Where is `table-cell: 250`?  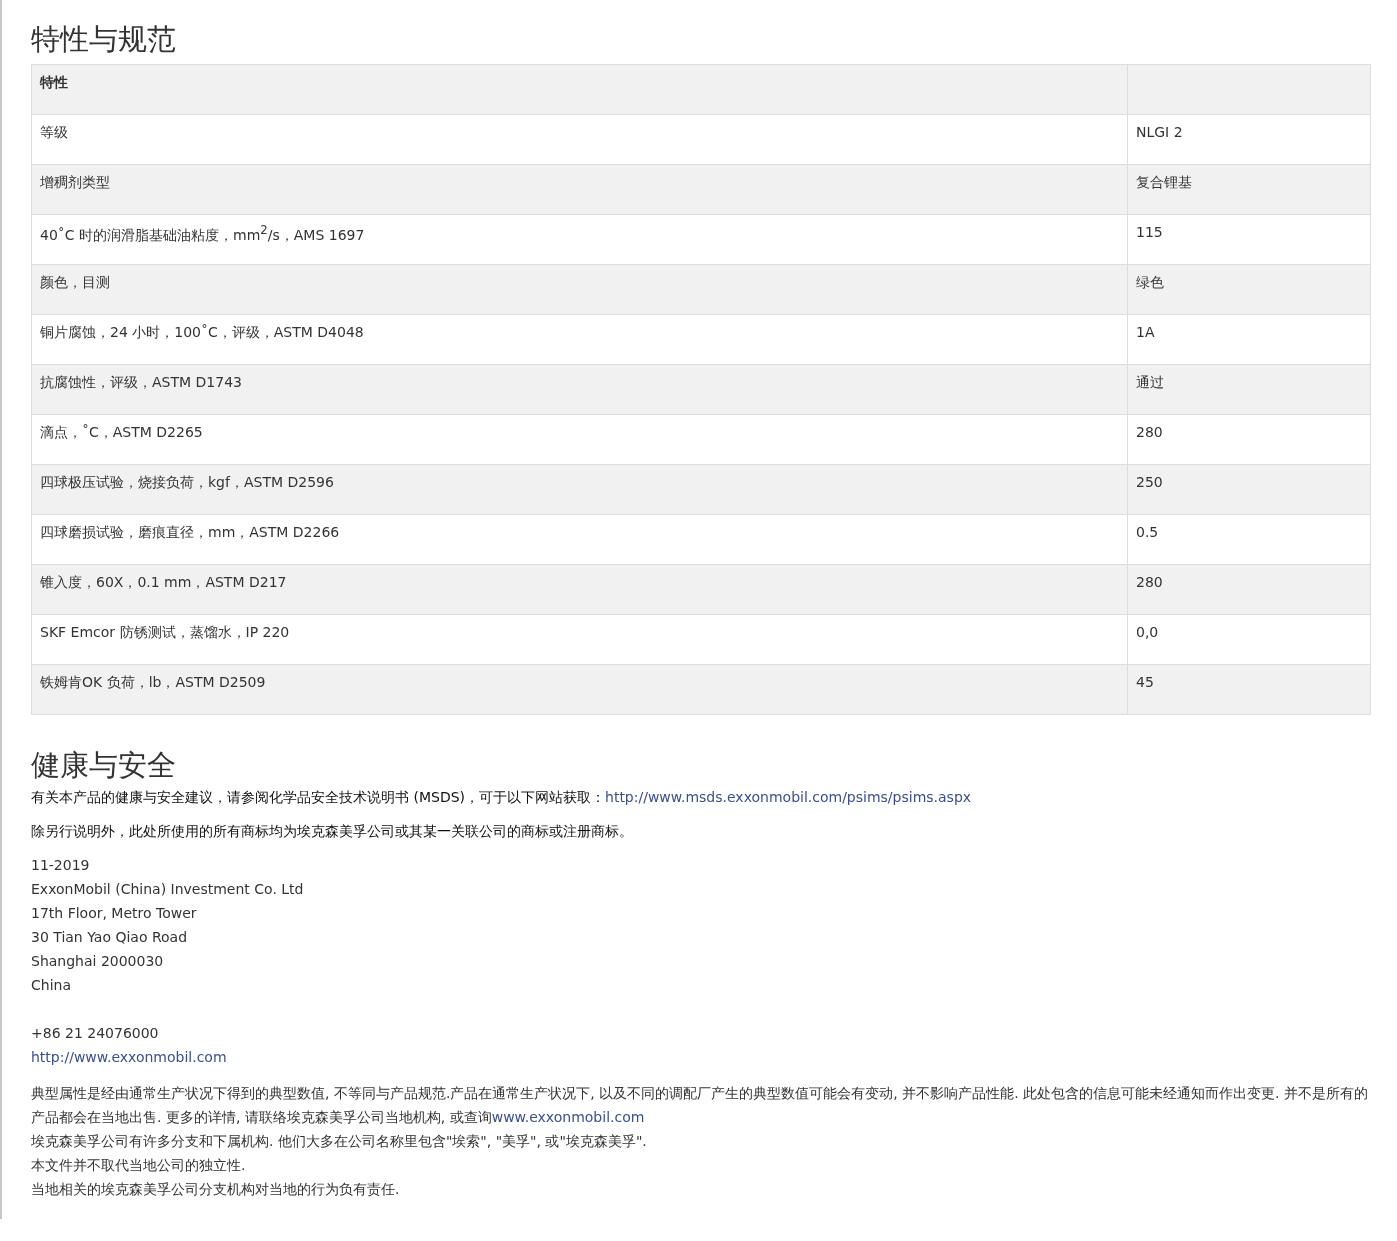
table-cell: 250 is located at coordinates (1149, 481).